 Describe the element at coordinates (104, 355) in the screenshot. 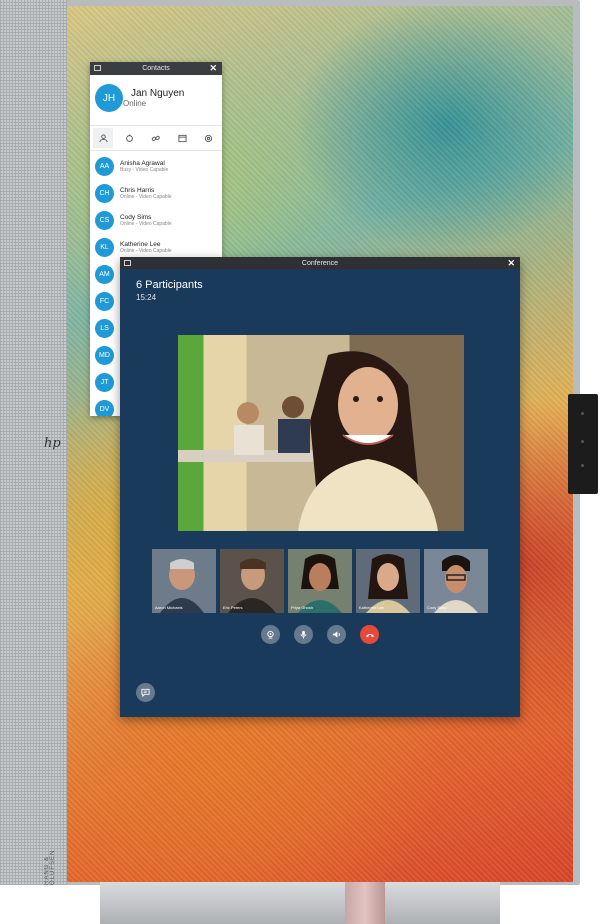

I see `avatar: MD` at that location.